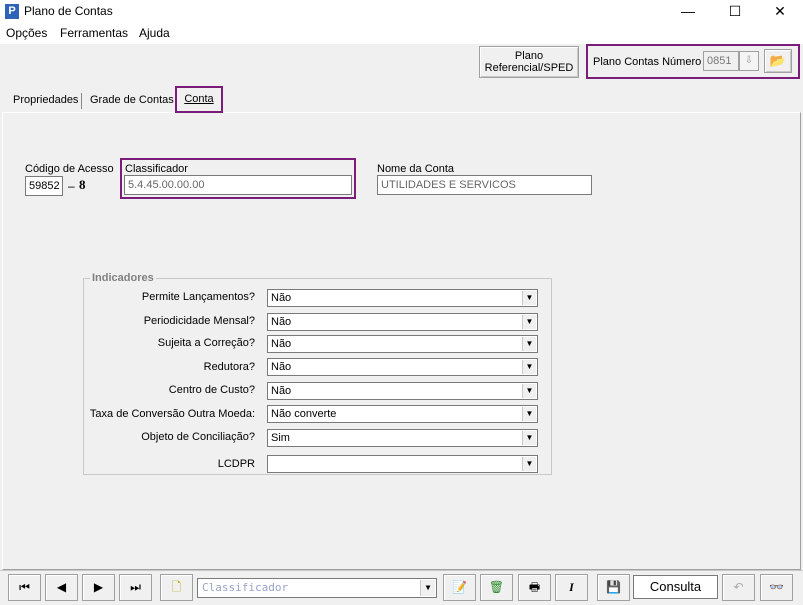 The image size is (803, 605). What do you see at coordinates (735, 12) in the screenshot?
I see `maximize-button: ☐` at bounding box center [735, 12].